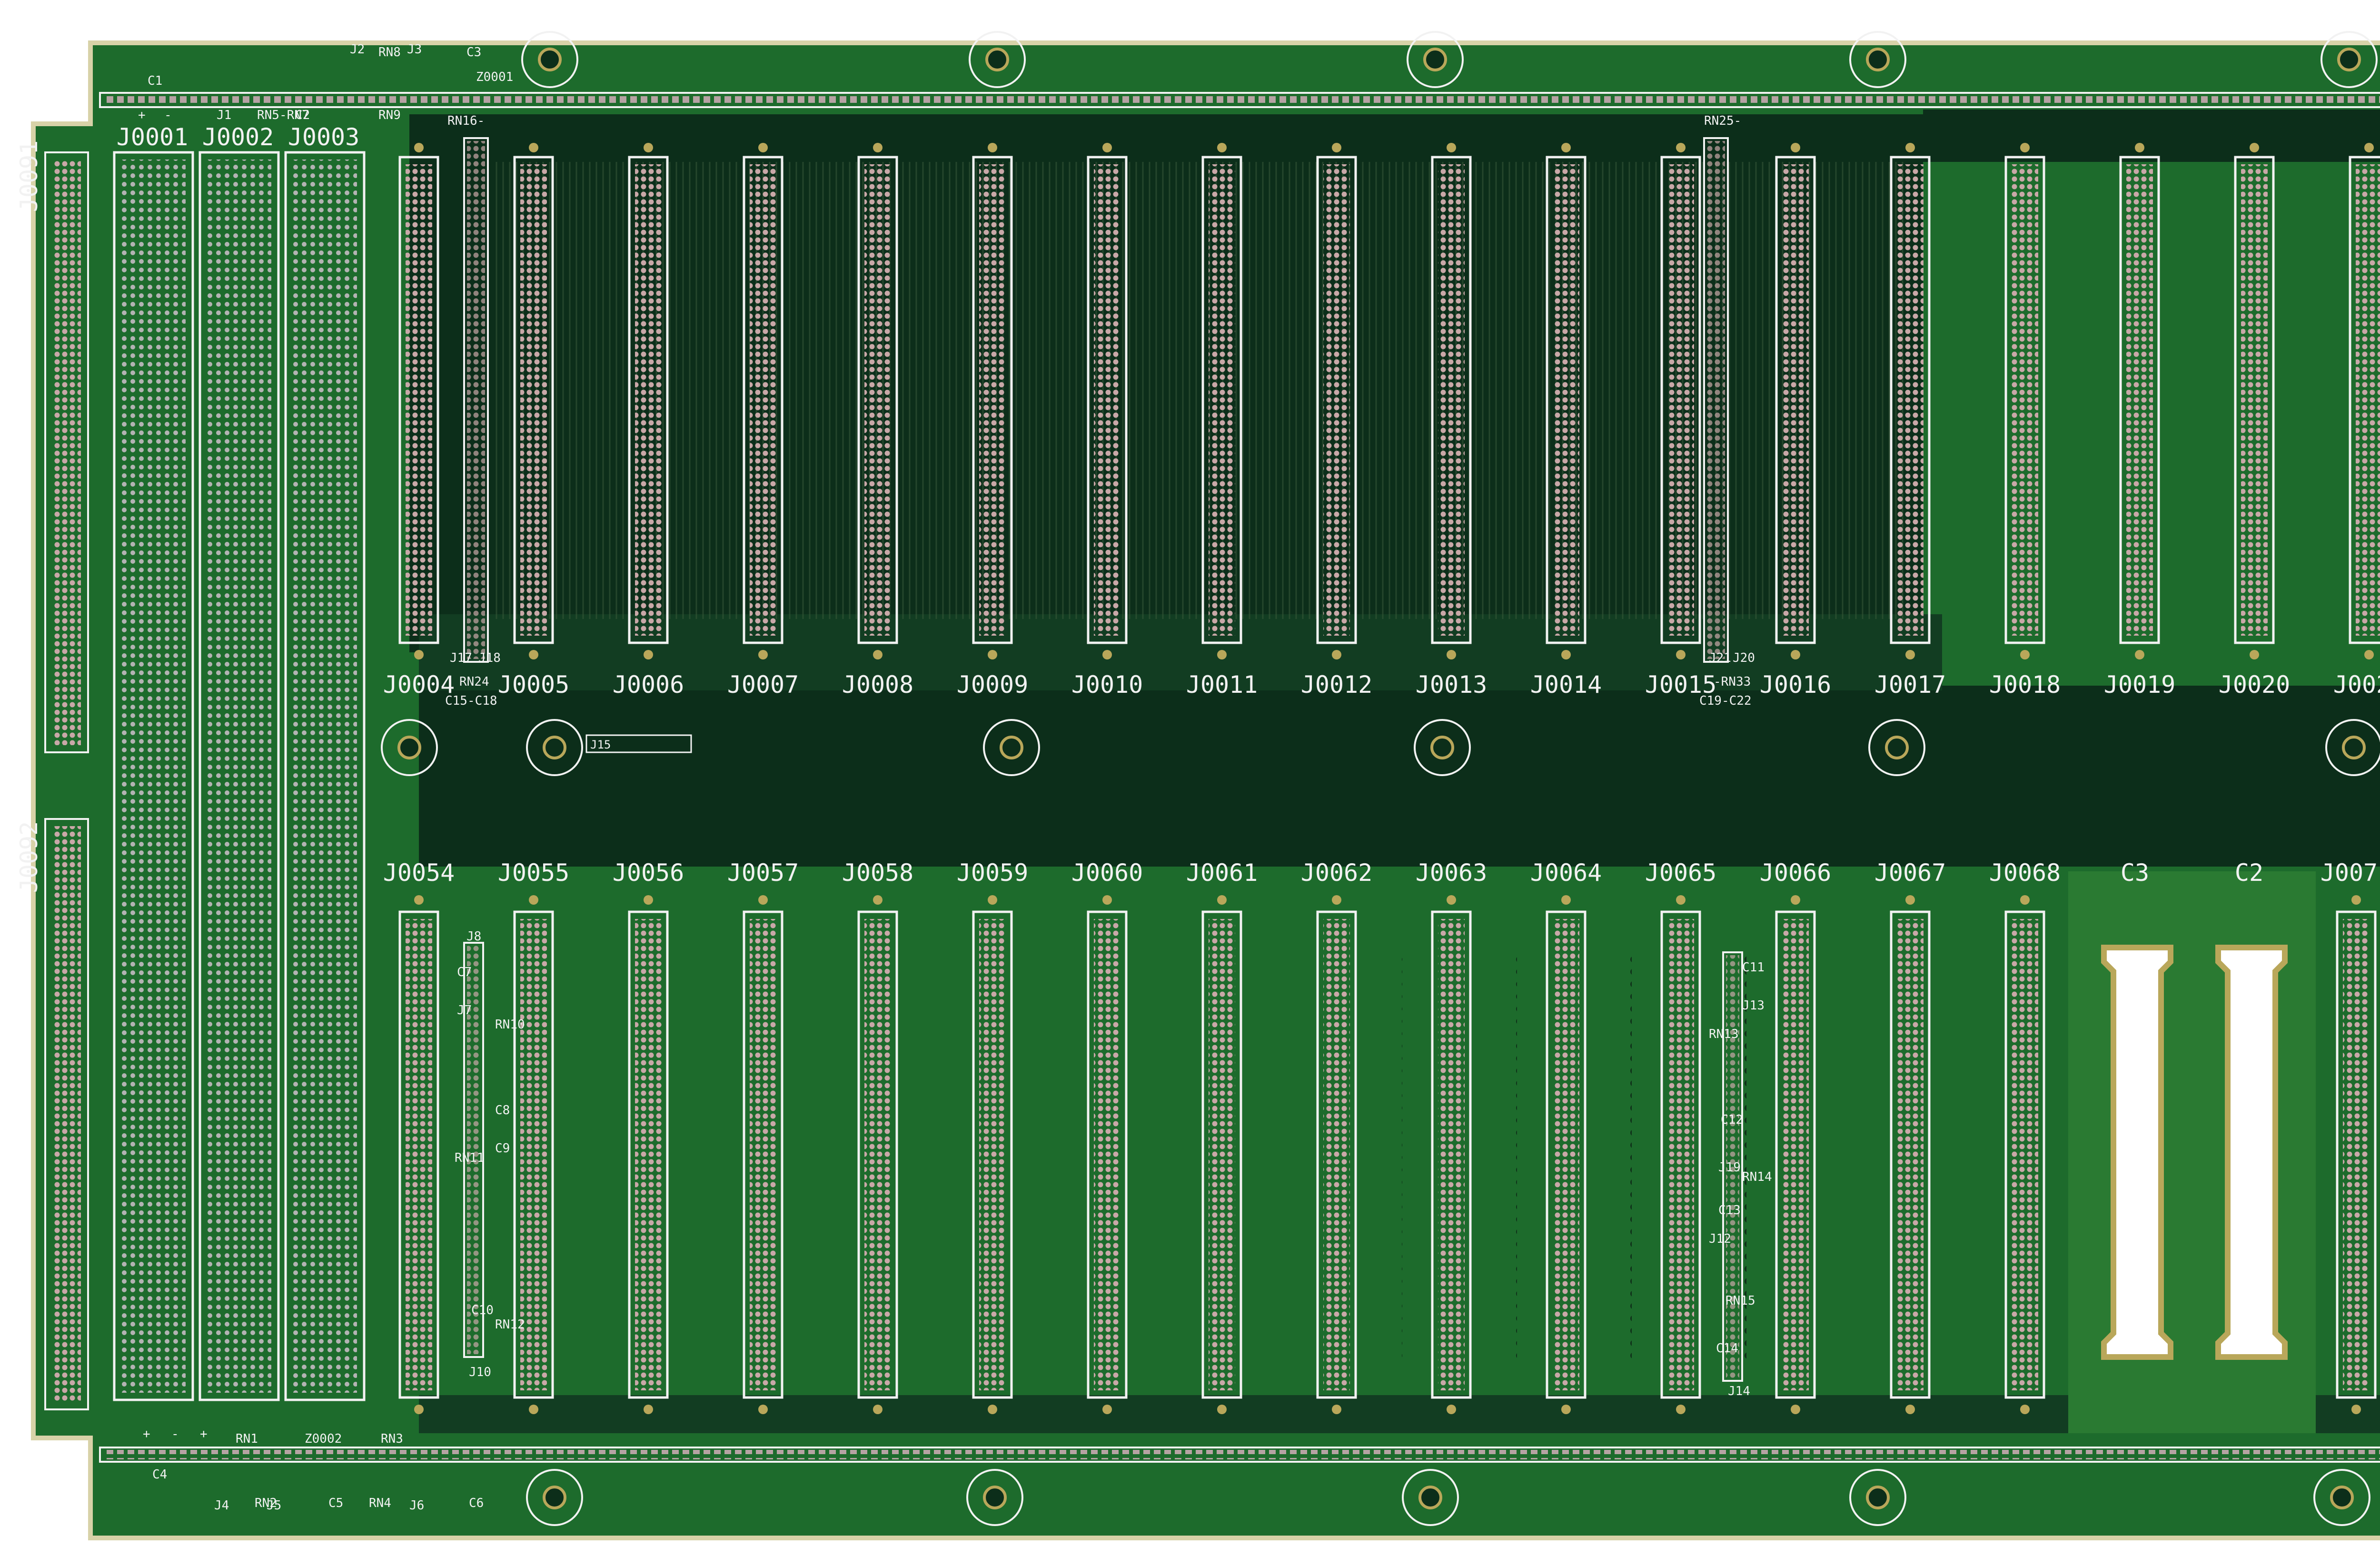 Image resolution: width=2380 pixels, height=1567 pixels. Describe the element at coordinates (510, 1324) in the screenshot. I see `silk-text: RN12` at that location.